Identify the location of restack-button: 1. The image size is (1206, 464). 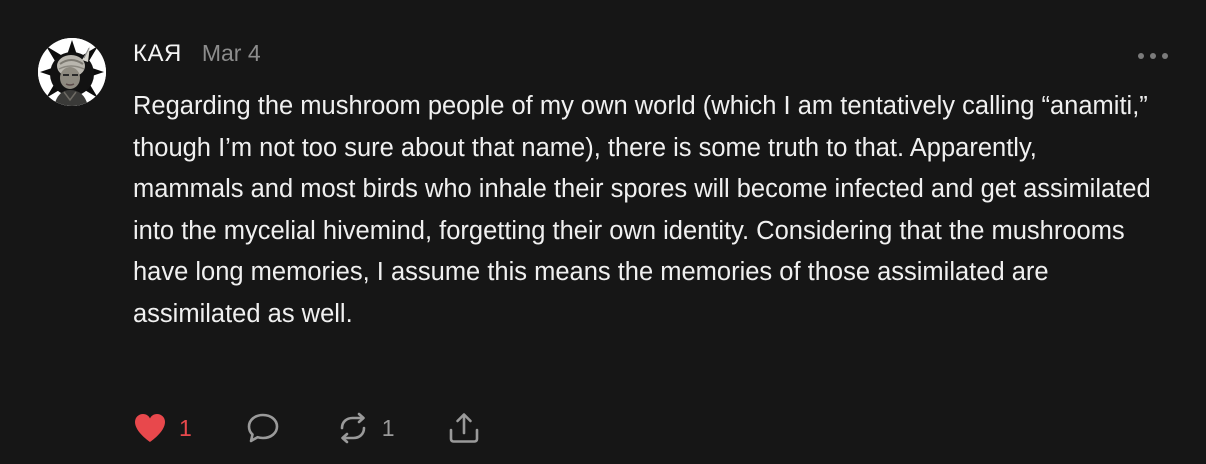
(365, 428).